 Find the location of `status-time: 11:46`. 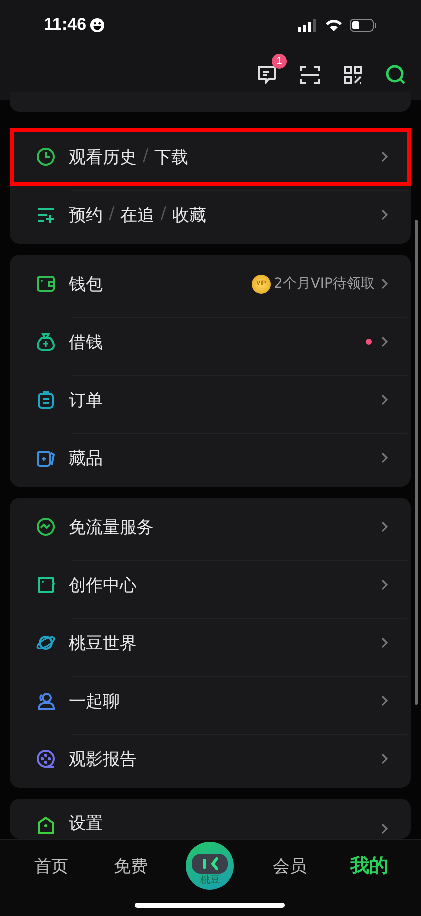

status-time: 11:46 is located at coordinates (65, 25).